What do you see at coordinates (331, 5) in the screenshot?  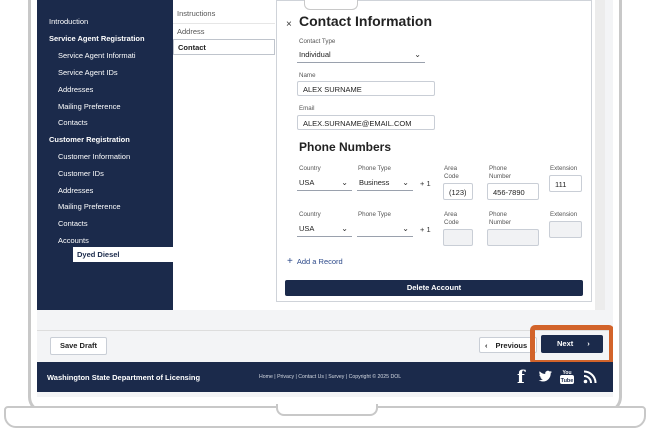 I see `camera-notch` at bounding box center [331, 5].